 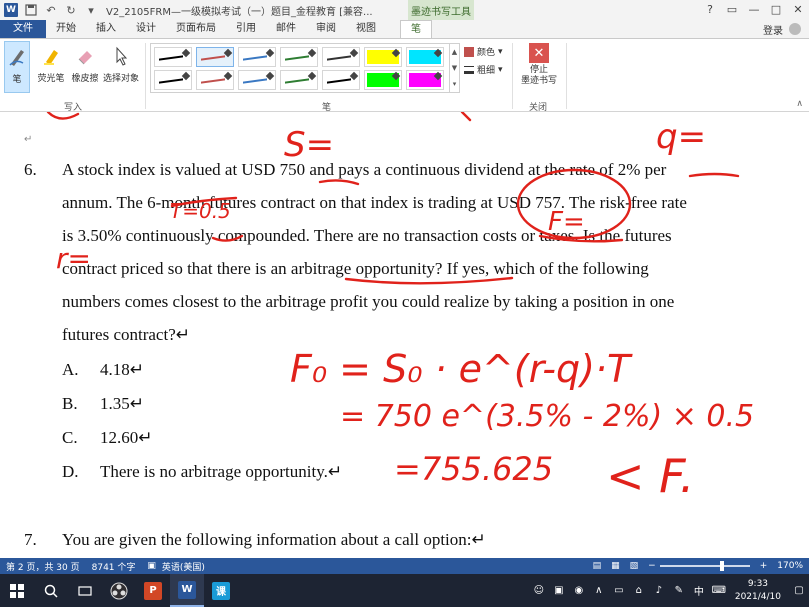 I want to click on stop-inking-label-1: 停止, so click(x=538, y=70).